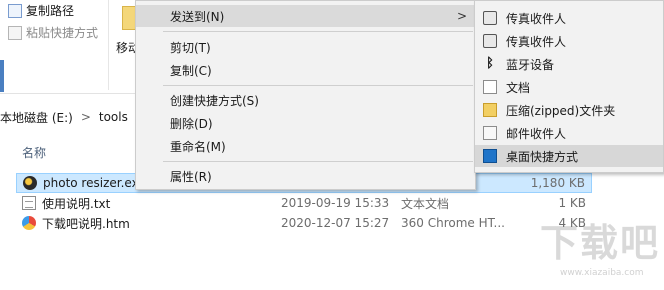  What do you see at coordinates (557, 183) in the screenshot?
I see `file-size: 1,180 KB` at bounding box center [557, 183].